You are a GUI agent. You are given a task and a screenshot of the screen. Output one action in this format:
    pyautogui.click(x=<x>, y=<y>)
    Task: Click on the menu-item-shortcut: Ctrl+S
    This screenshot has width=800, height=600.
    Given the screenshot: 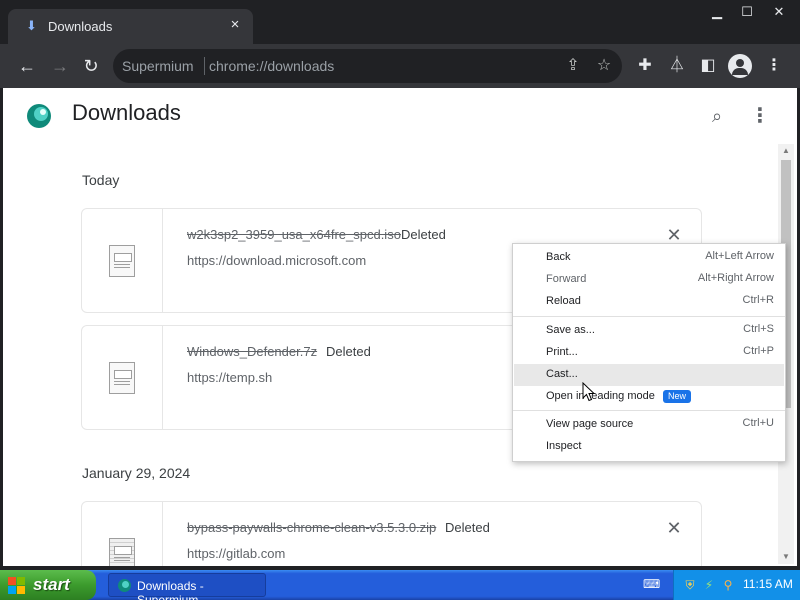 What is the action you would take?
    pyautogui.click(x=758, y=329)
    